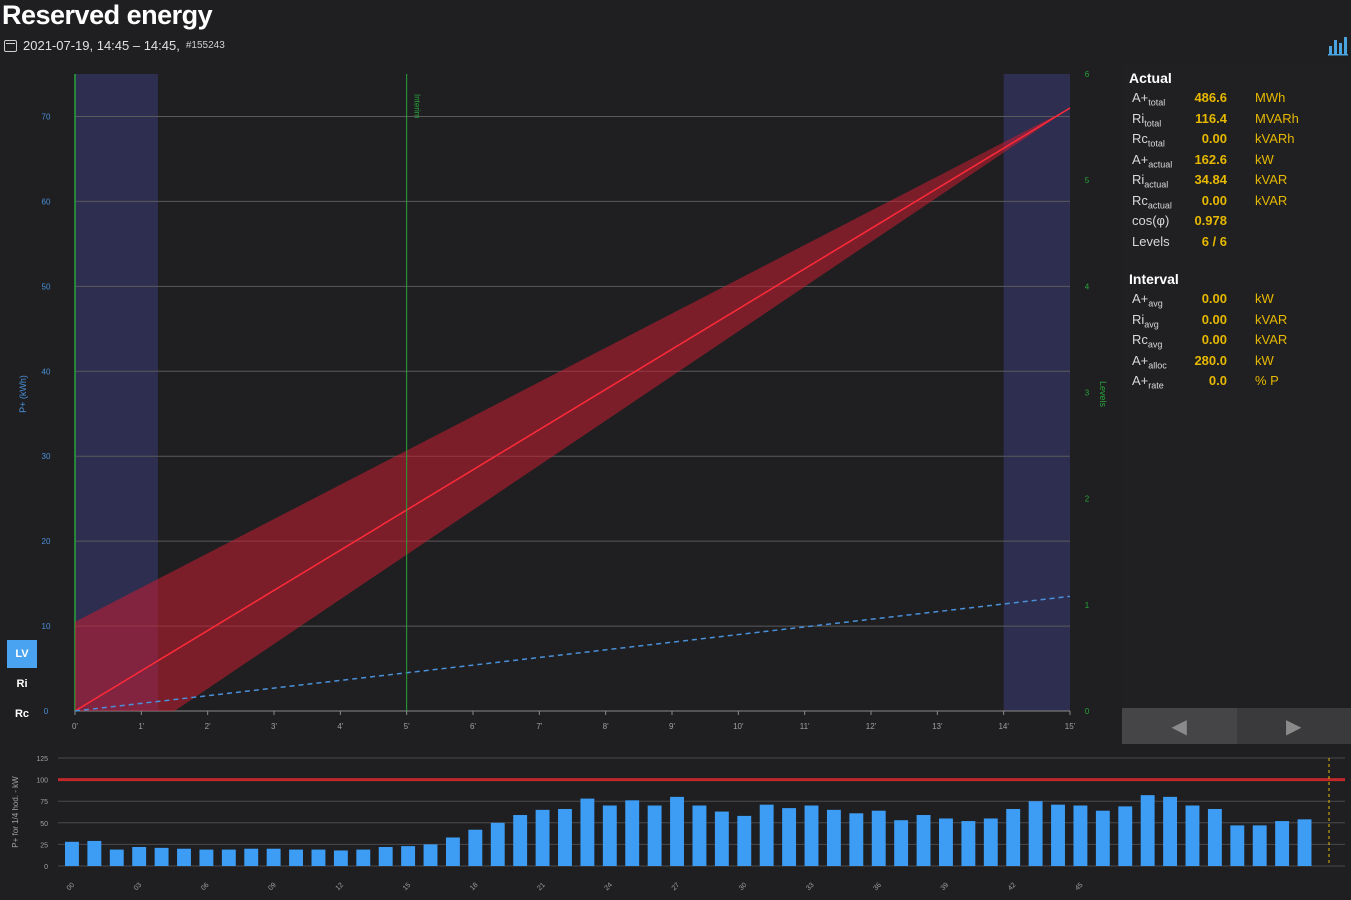 This screenshot has width=1351, height=900. Describe the element at coordinates (1210, 220) in the screenshot. I see `metric-value: 0.978` at that location.